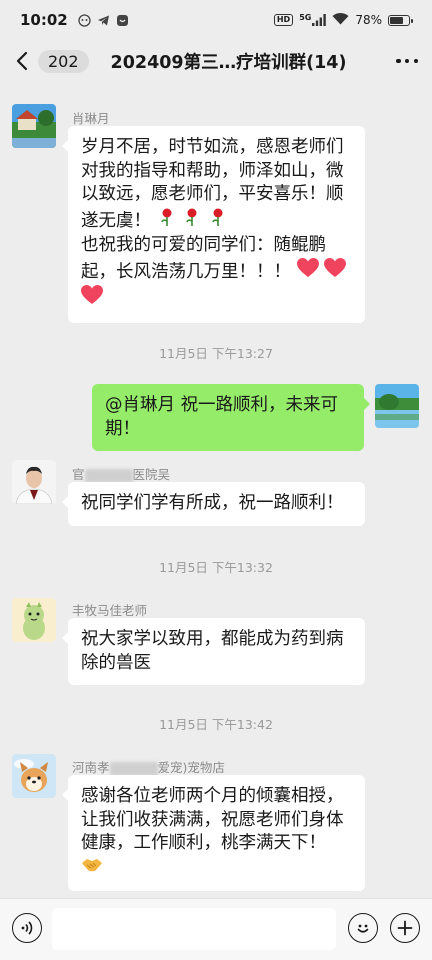  What do you see at coordinates (212, 147) in the screenshot?
I see `message-text-line: 岁月不居，时节如流，感恩老师们` at bounding box center [212, 147].